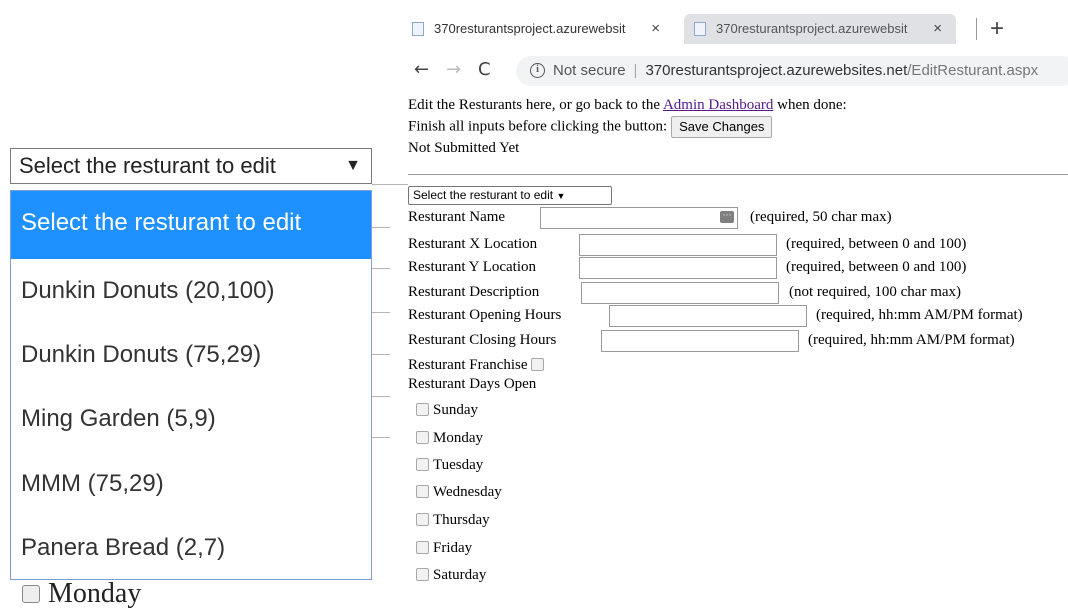 Image resolution: width=1068 pixels, height=610 pixels. I want to click on tab-inactive: 370resturantsproject.azurewebsit ×, so click(820, 29).